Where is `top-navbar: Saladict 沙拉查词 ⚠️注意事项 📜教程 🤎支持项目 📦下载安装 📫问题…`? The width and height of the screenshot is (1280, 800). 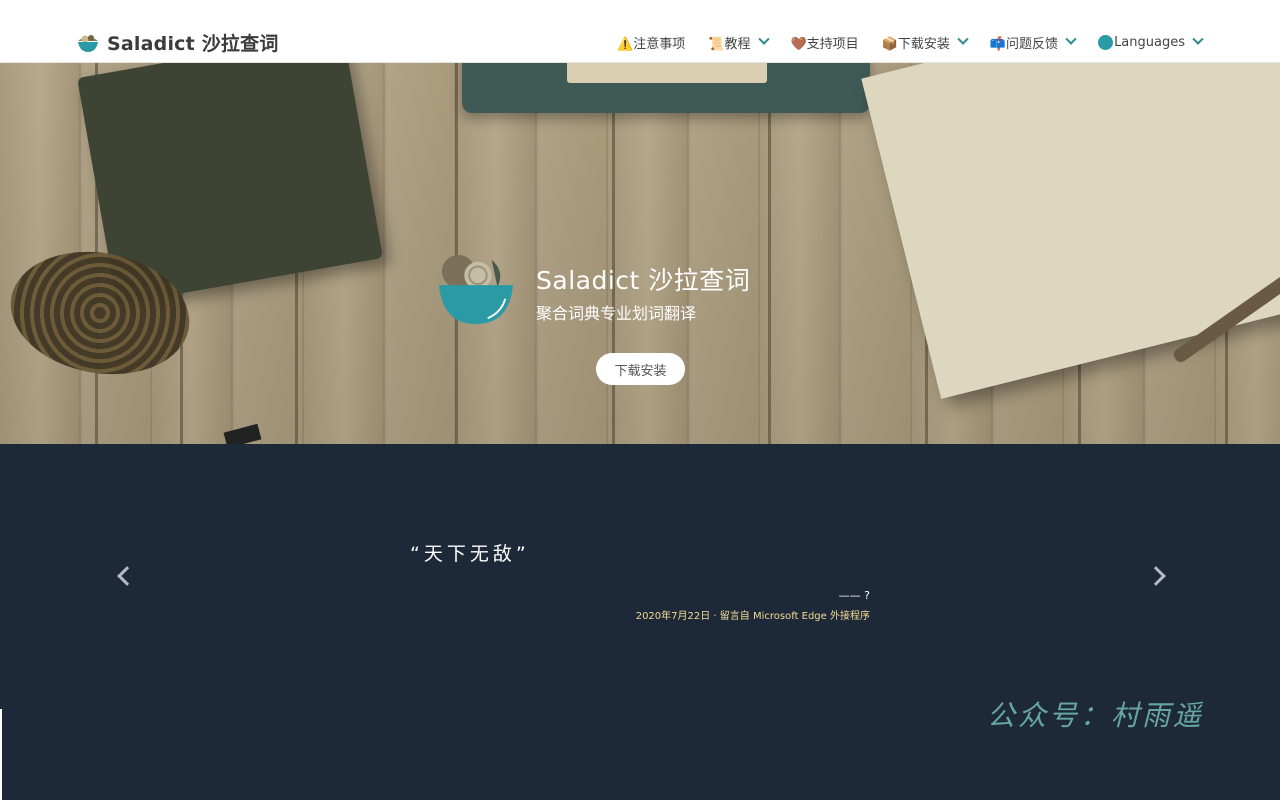
top-navbar: Saladict 沙拉查词 ⚠️注意事项 📜教程 🤎支持项目 📦下载安装 📫问题… is located at coordinates (640, 31).